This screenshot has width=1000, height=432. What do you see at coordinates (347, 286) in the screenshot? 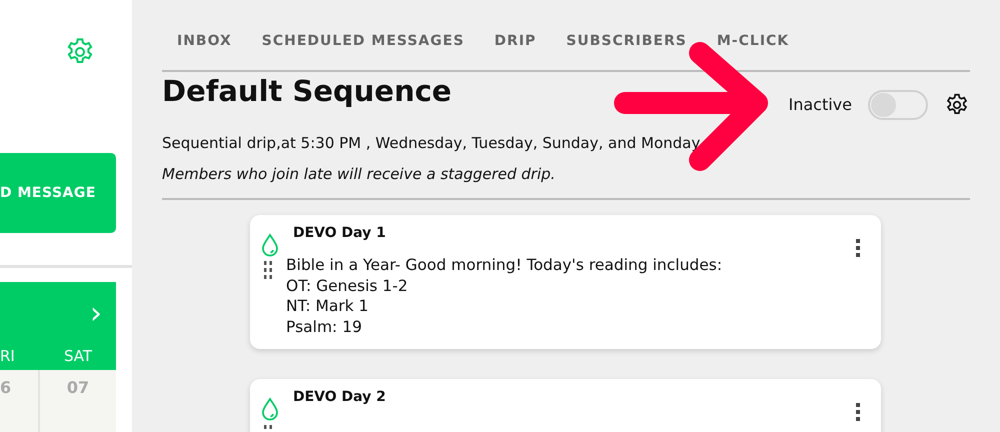
I see `message-text-line: OT: Genesis 1-2` at bounding box center [347, 286].